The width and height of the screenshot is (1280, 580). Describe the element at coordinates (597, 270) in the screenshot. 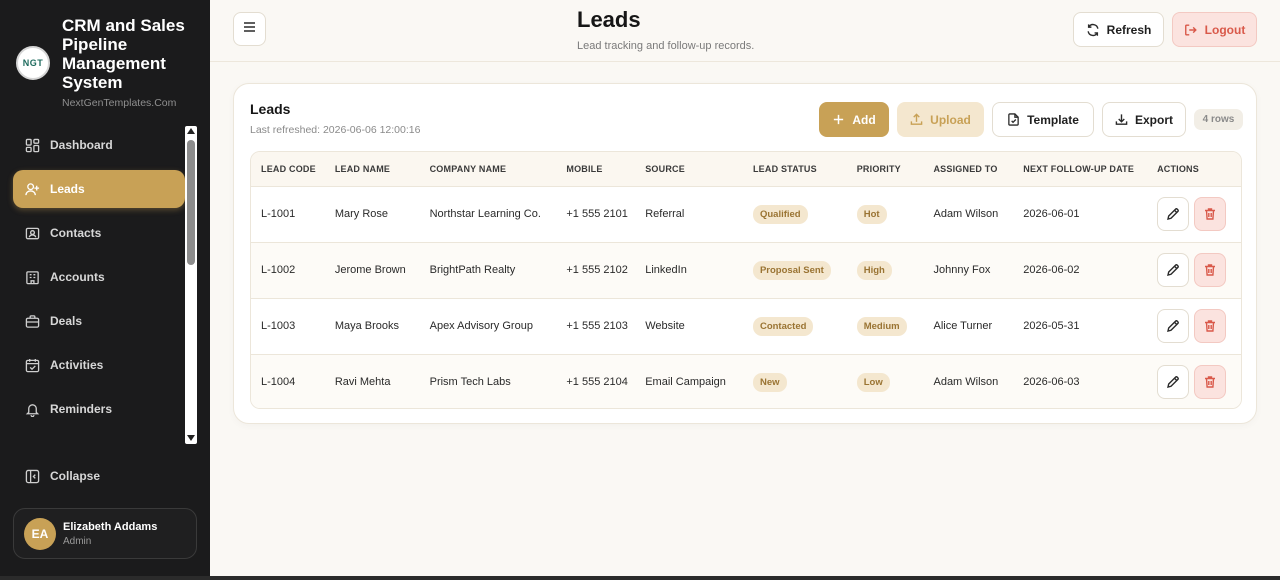

I see `mobile-cell: +1 555 2102` at that location.